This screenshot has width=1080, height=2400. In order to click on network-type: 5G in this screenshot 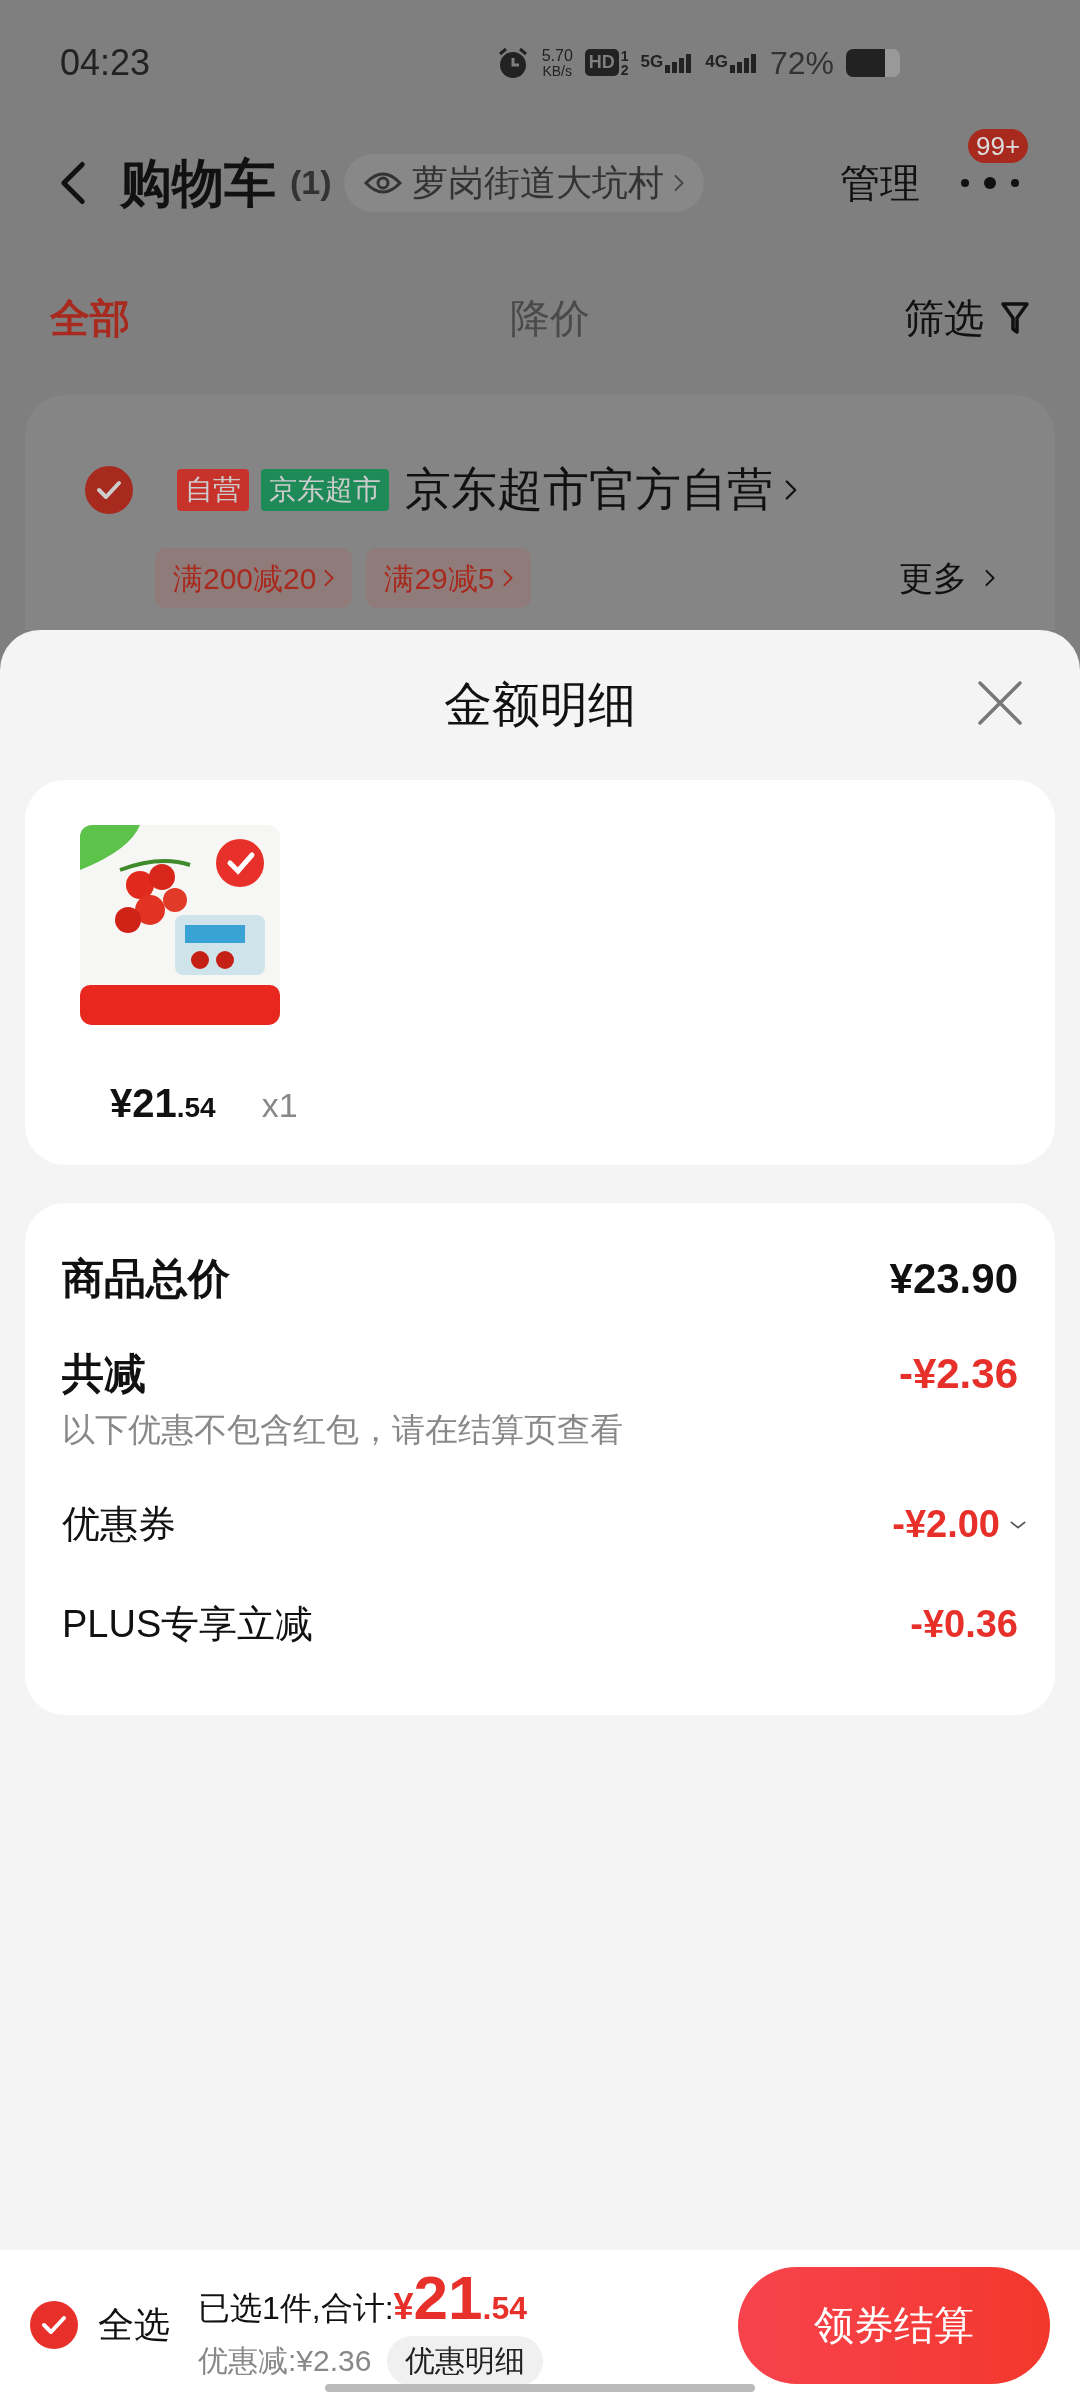, I will do `click(652, 61)`.